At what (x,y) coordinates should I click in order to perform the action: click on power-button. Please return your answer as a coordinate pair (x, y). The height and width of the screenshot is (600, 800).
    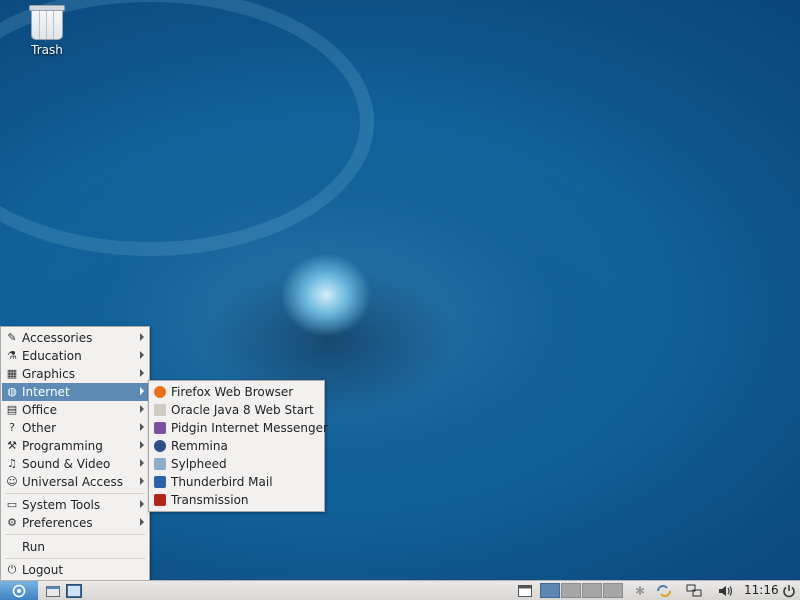
    Looking at the image, I should click on (789, 590).